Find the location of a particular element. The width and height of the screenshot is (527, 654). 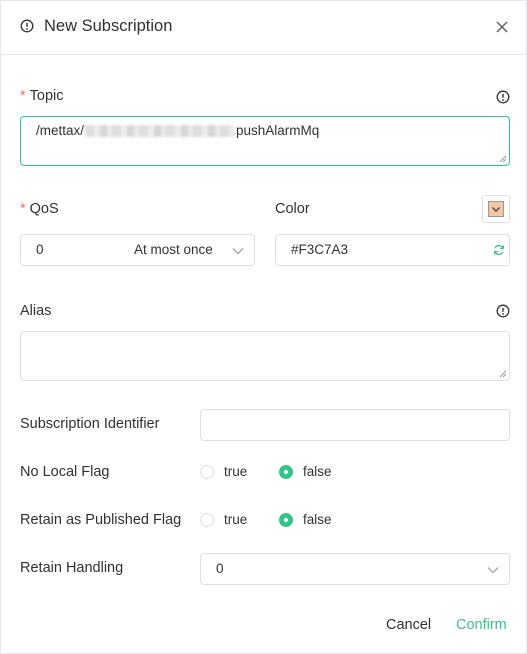

topic-textarea: /mettax/pushAlarmMq is located at coordinates (265, 141).